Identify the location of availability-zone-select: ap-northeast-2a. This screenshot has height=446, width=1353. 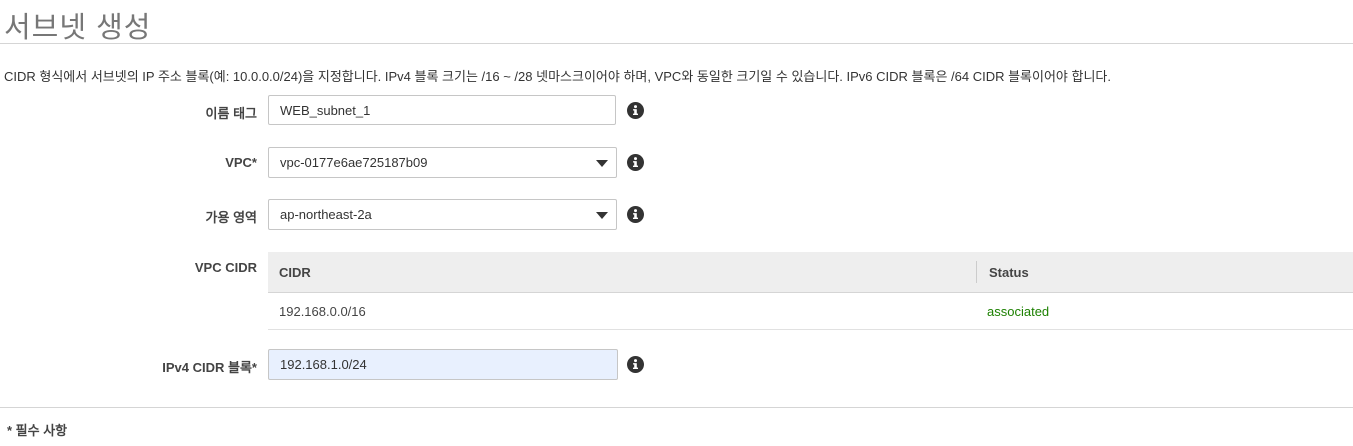
(442, 214).